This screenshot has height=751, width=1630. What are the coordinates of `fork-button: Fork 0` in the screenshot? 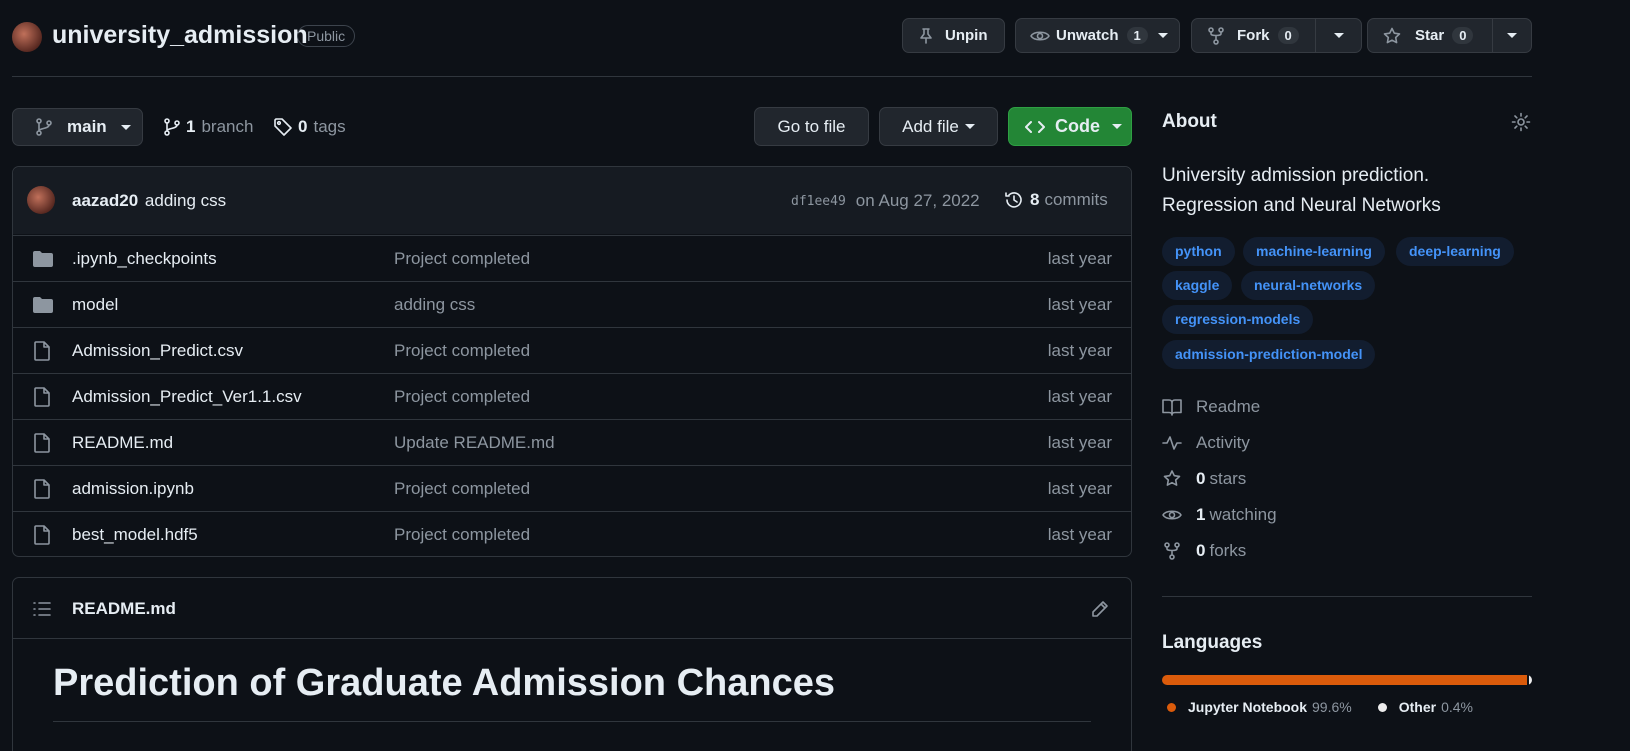 It's located at (1253, 35).